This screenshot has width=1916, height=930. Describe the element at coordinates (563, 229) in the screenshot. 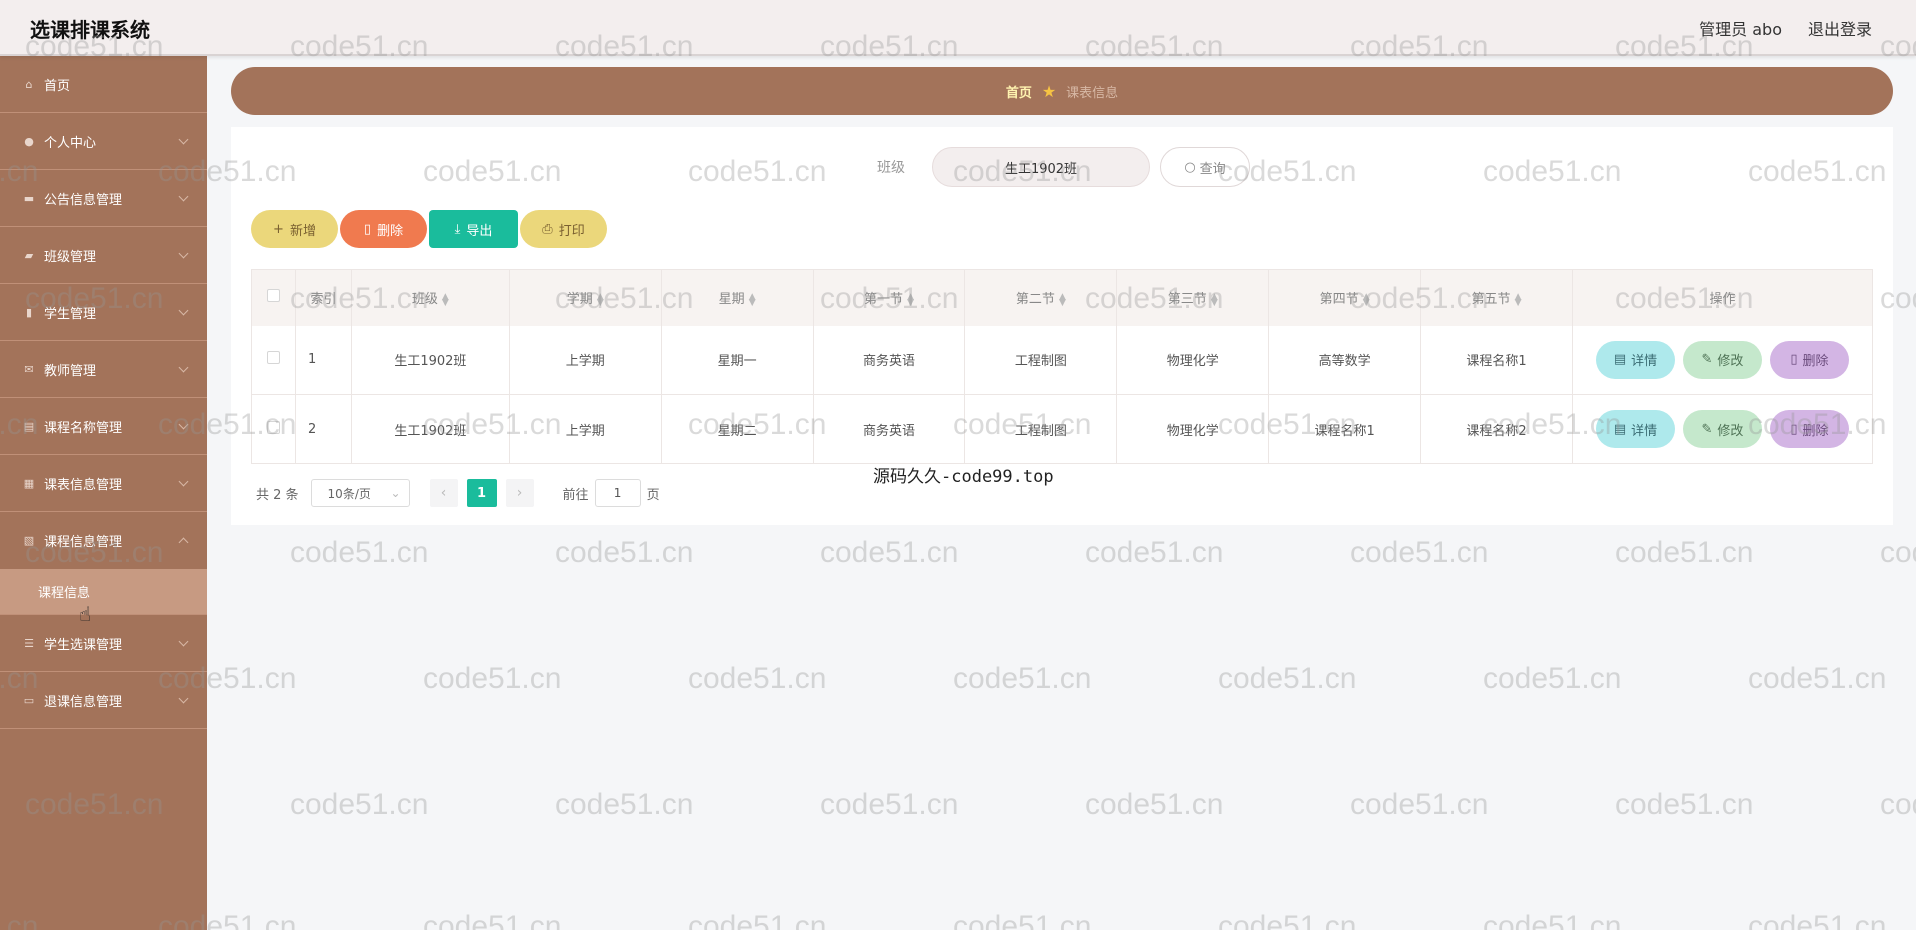

I see `print-button: ⎙ 打印` at that location.